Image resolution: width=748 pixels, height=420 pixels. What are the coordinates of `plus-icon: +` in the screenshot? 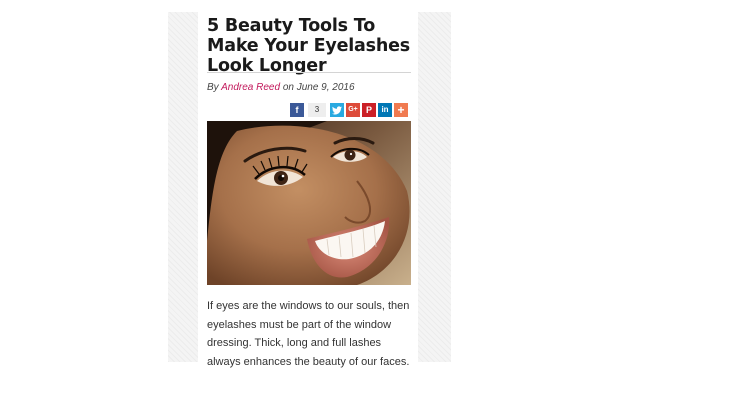 It's located at (401, 110).